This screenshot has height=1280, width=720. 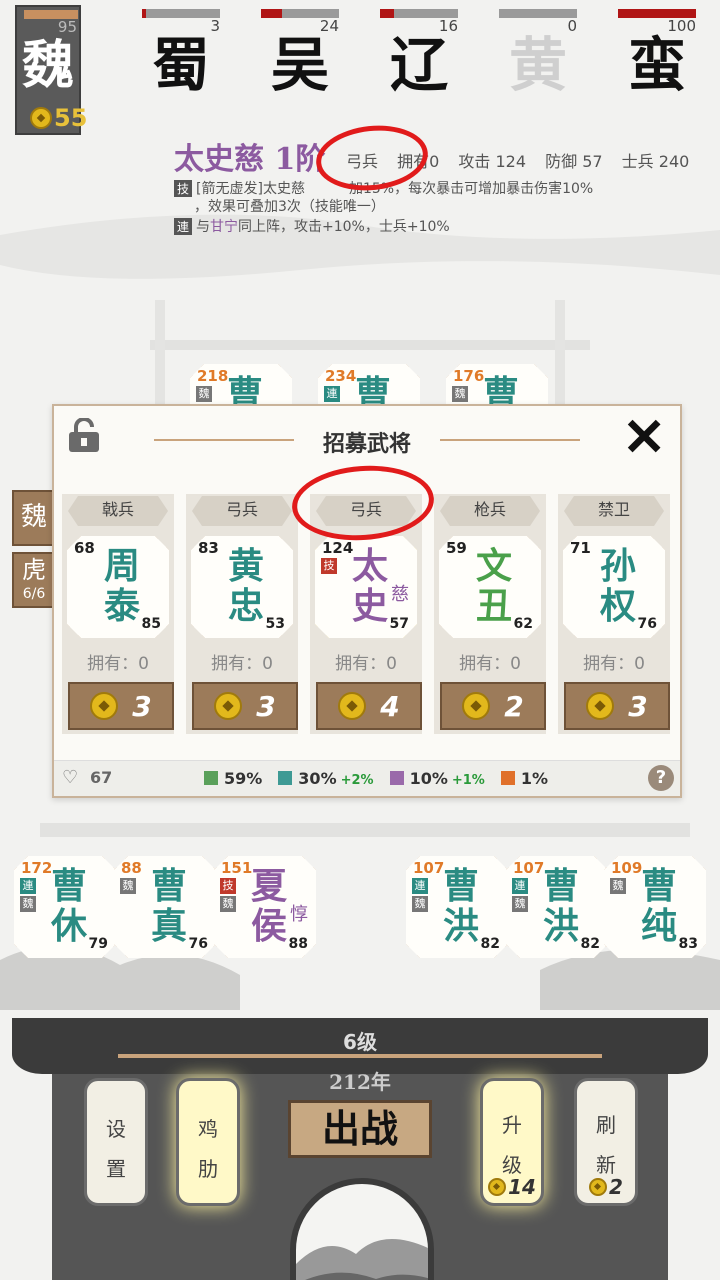 What do you see at coordinates (493, 586) in the screenshot?
I see `card-name: 文丑` at bounding box center [493, 586].